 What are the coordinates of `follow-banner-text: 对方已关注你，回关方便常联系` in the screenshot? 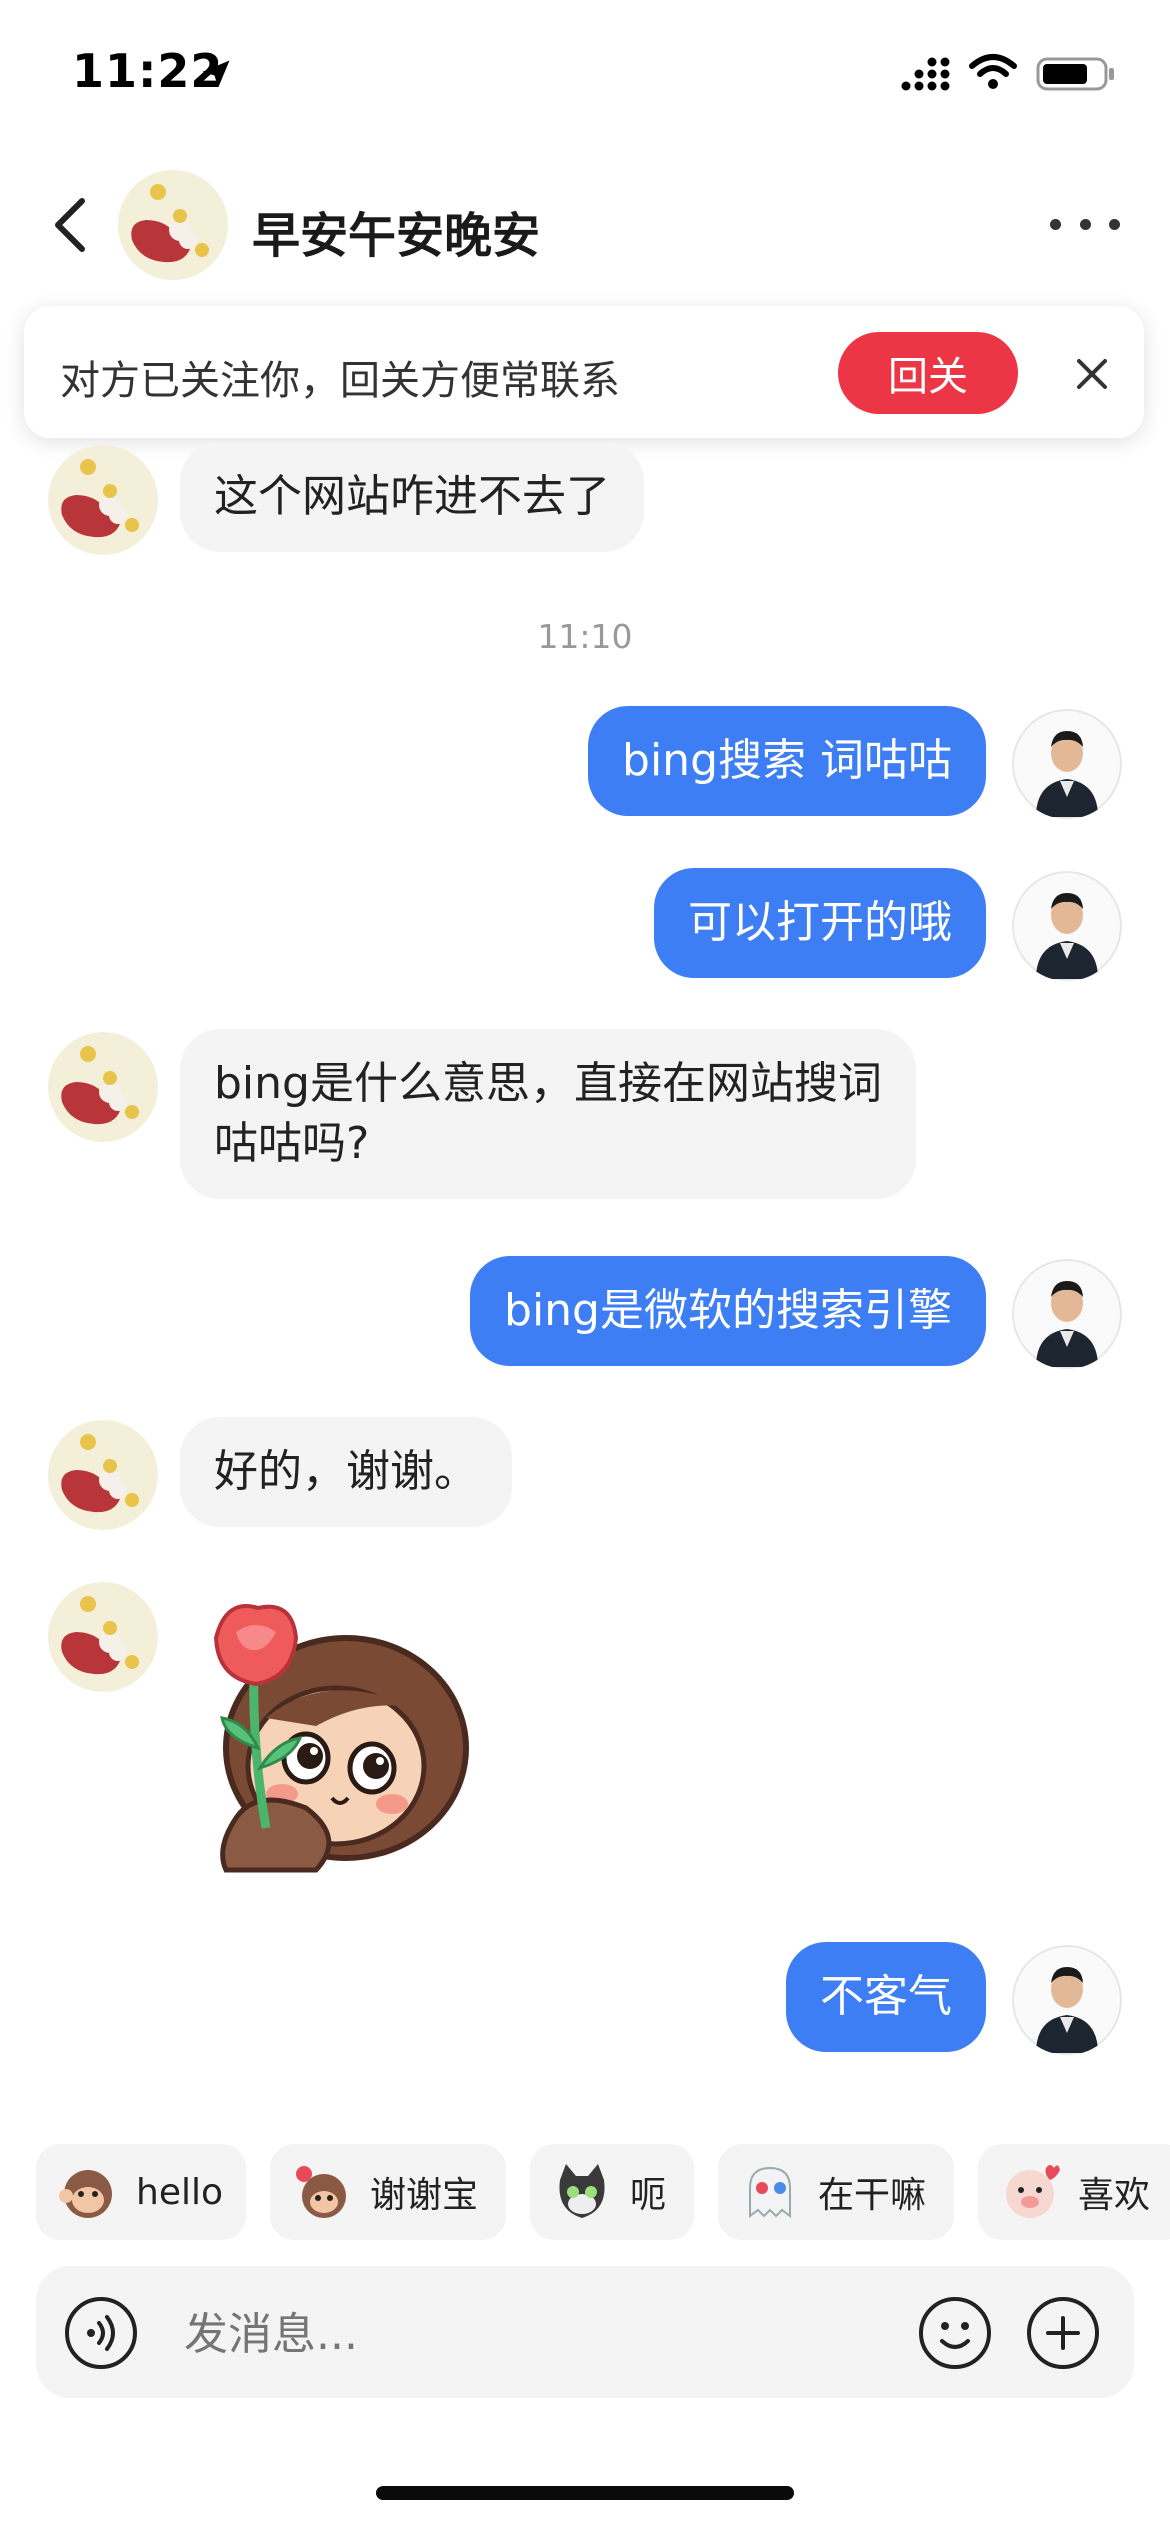 It's located at (340, 381).